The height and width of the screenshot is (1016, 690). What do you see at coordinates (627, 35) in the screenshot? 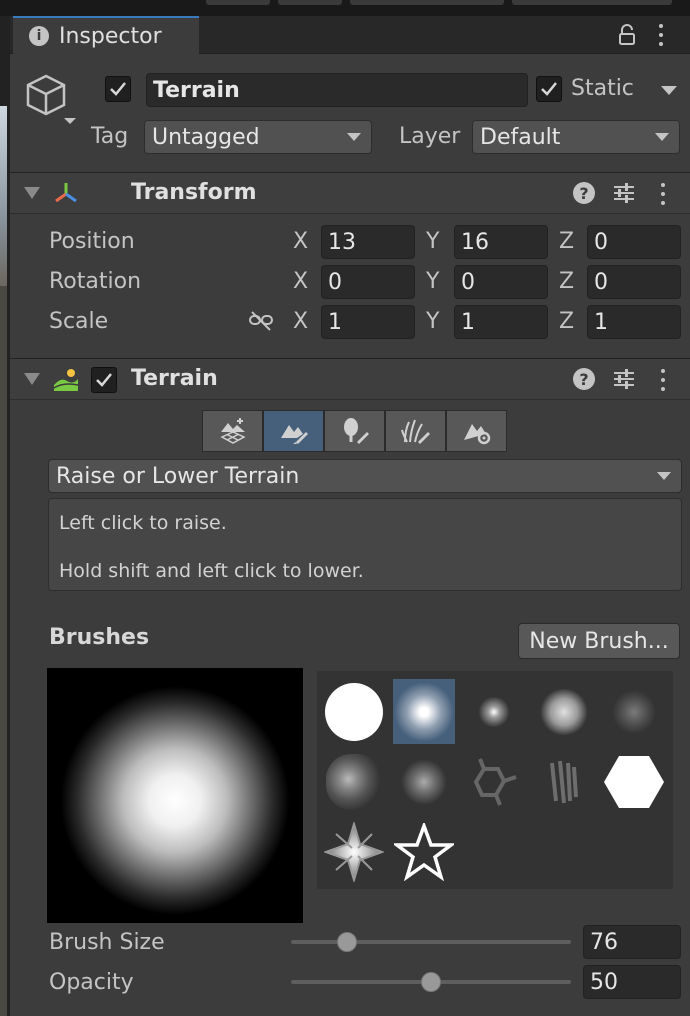
I see `lock-icon` at bounding box center [627, 35].